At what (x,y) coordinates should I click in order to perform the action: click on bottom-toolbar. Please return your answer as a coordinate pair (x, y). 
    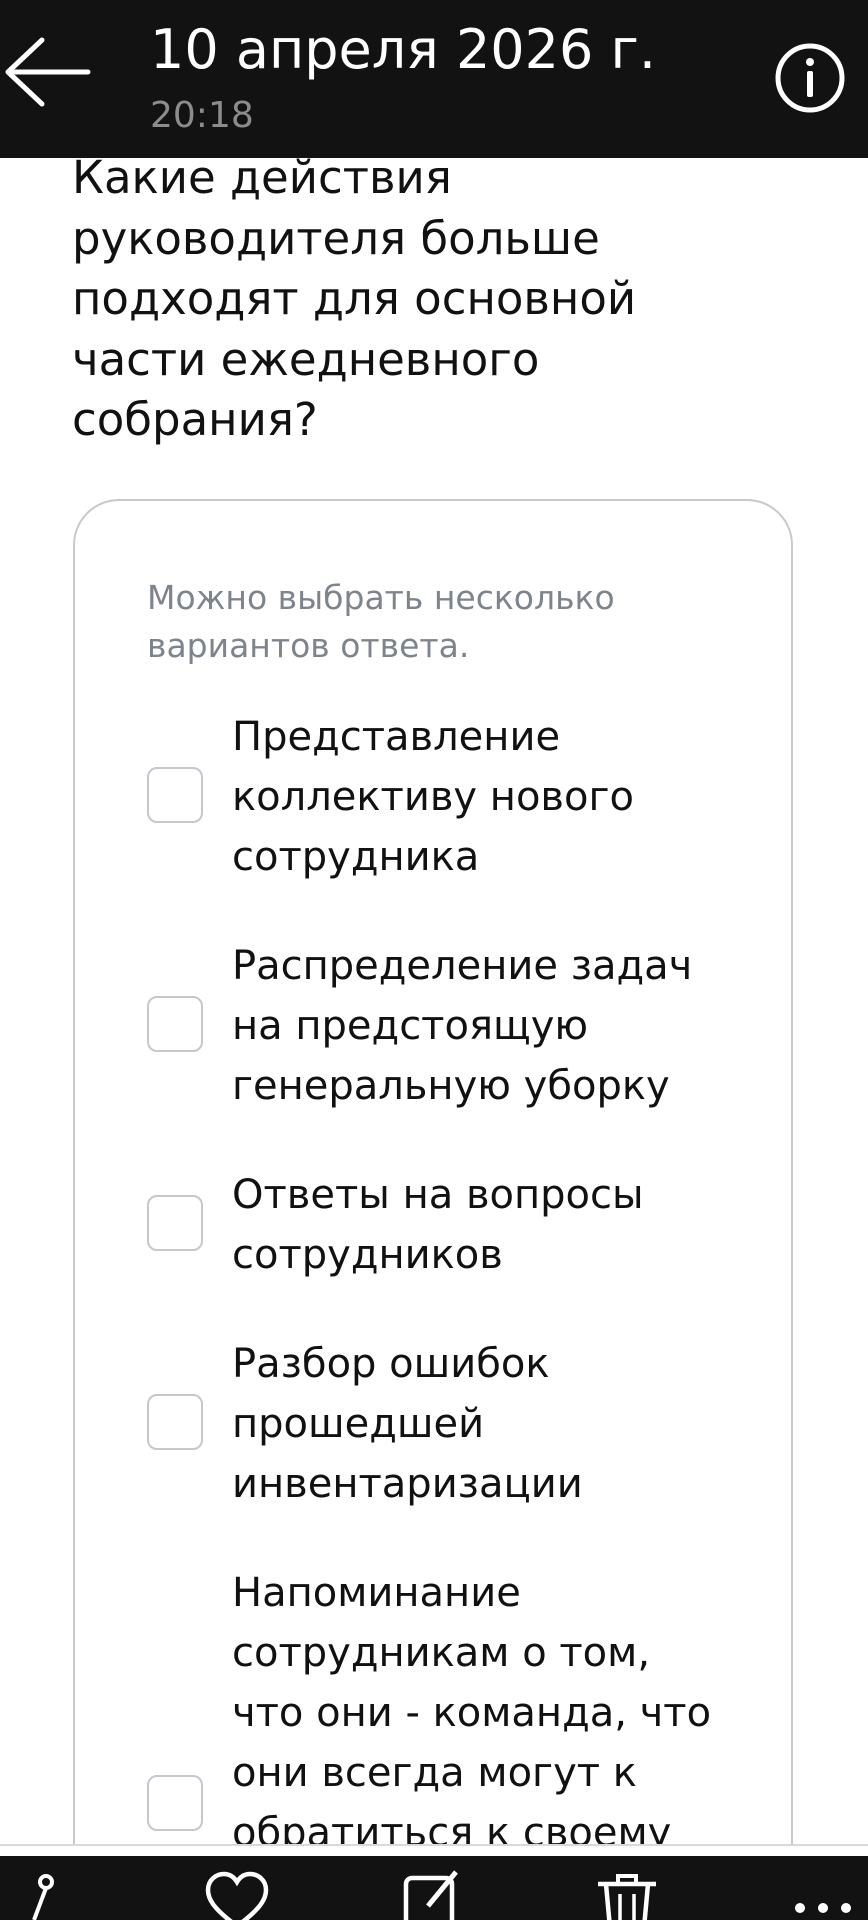
    Looking at the image, I should click on (434, 1888).